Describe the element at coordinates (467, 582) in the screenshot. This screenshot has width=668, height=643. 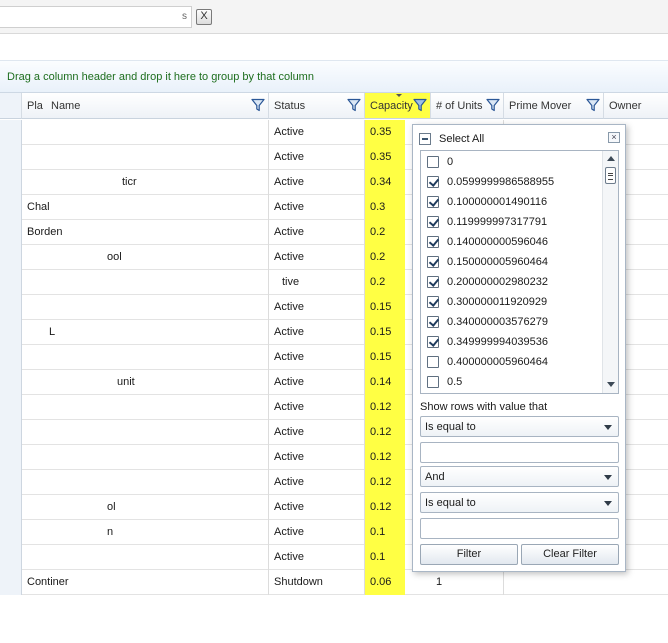
I see `cell-units: 1` at that location.